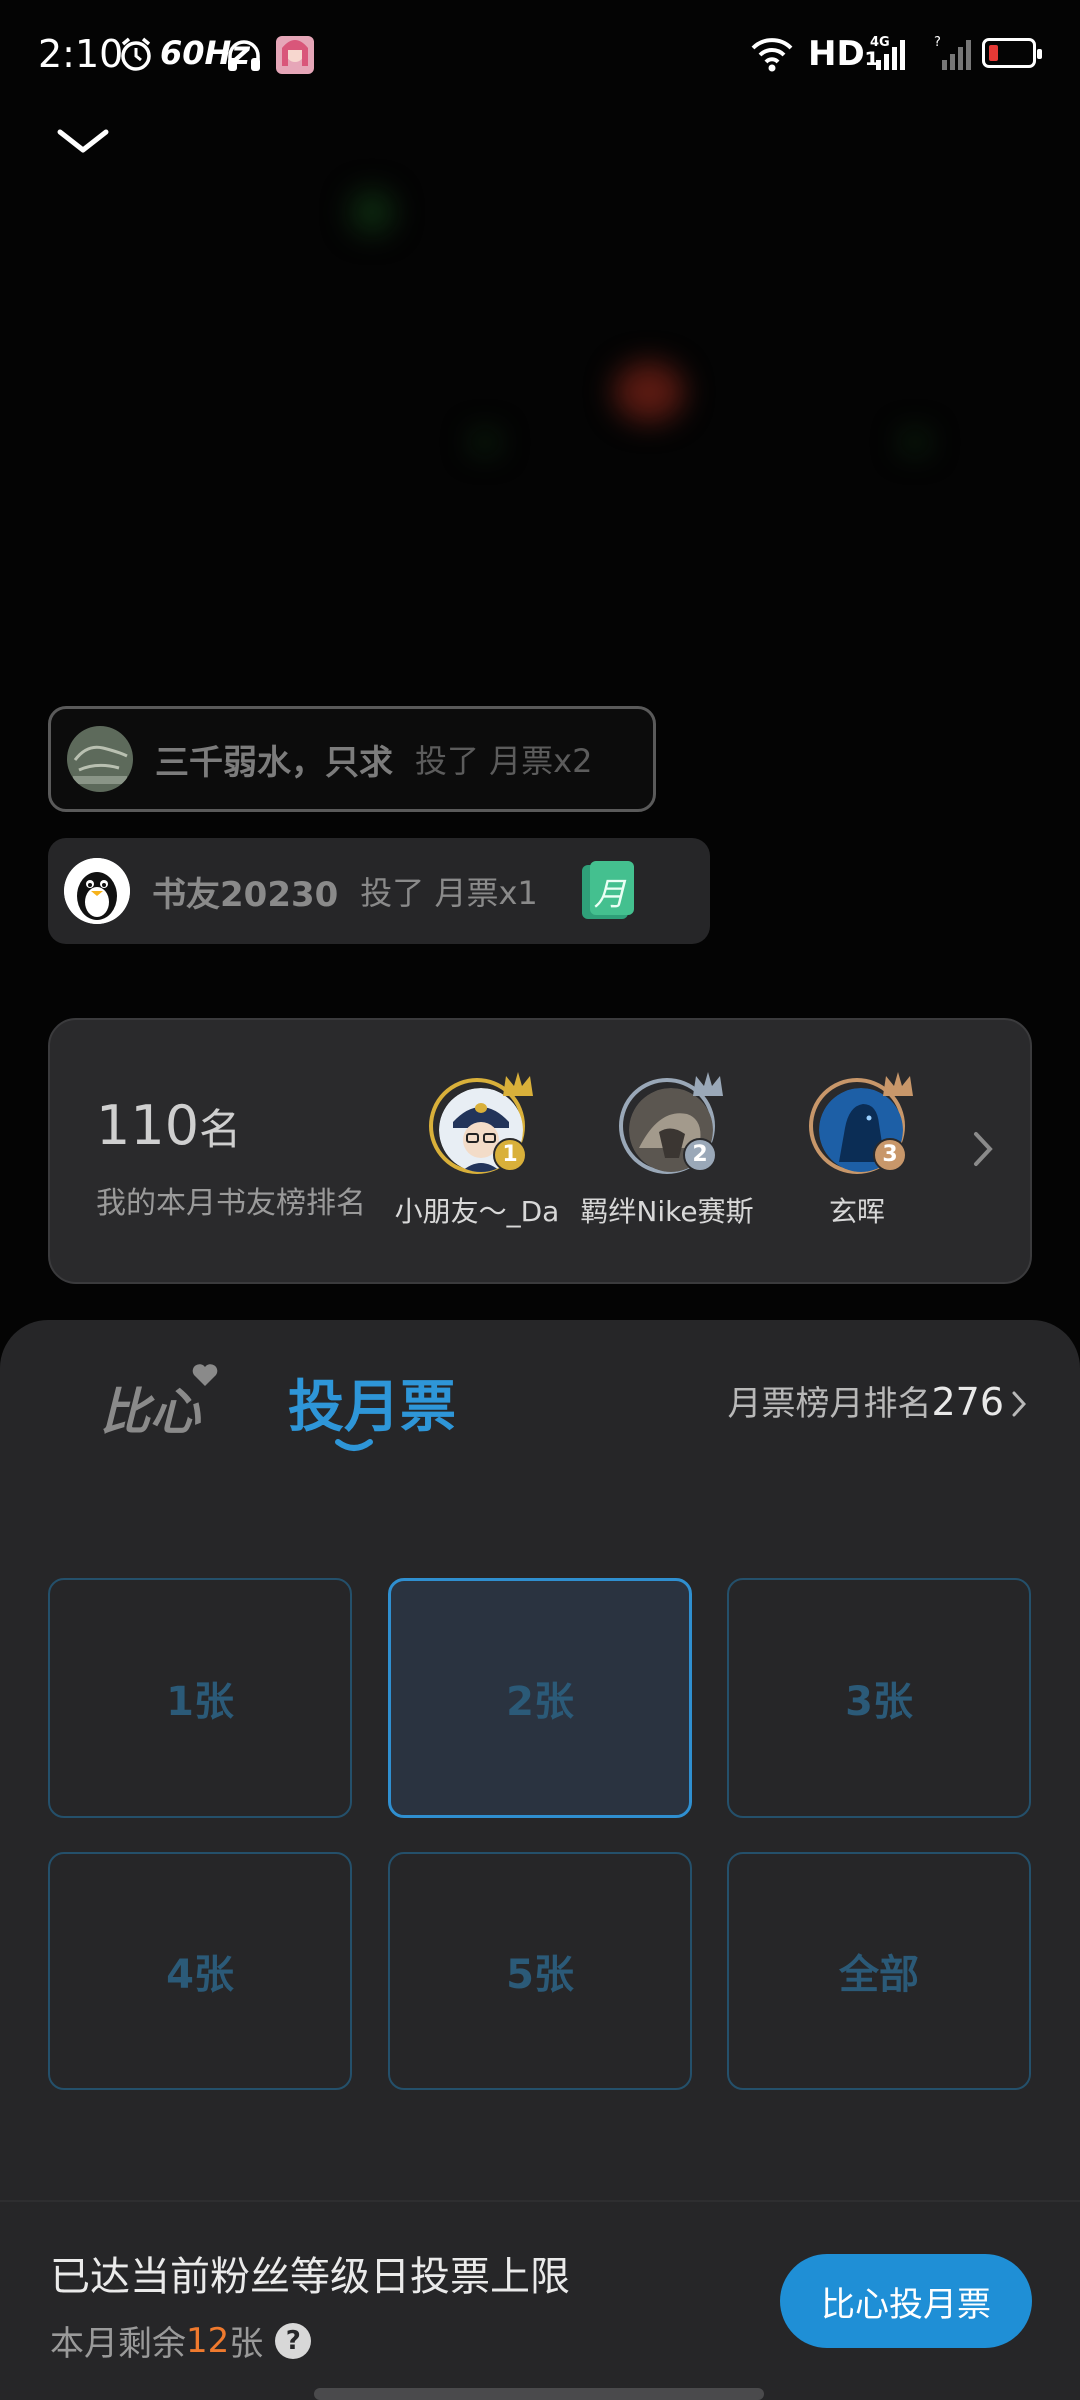 The width and height of the screenshot is (1080, 2400). Describe the element at coordinates (967, 1402) in the screenshot. I see `month-rank-value: 276` at that location.